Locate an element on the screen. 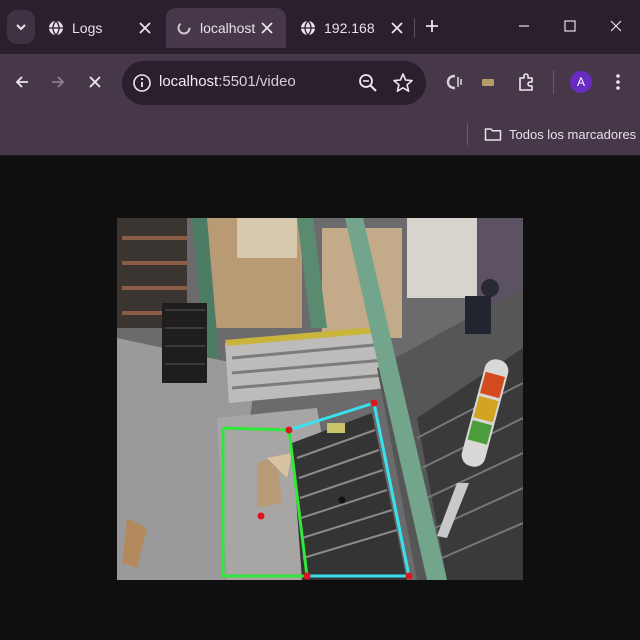  back-button is located at coordinates (22, 82).